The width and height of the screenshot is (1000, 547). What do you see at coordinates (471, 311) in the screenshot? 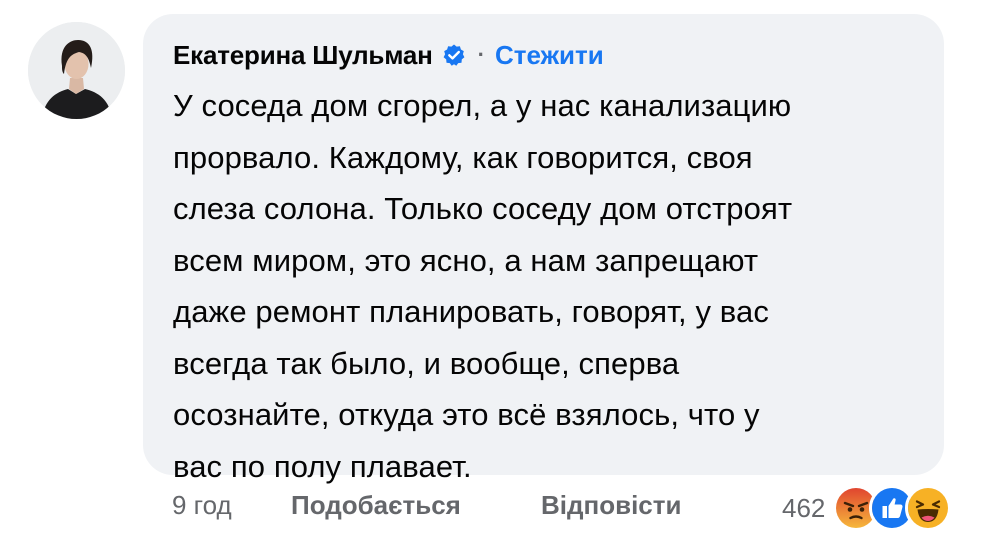
I see `comment-line: даже ремонт планировать, говорят, у вас` at bounding box center [471, 311].